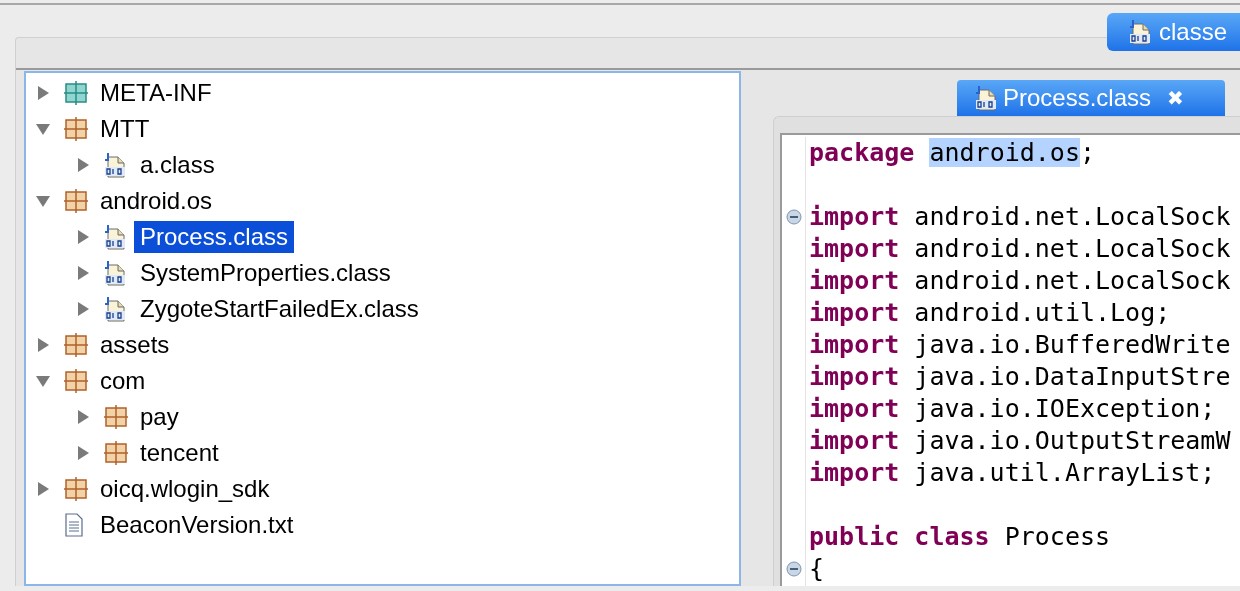  I want to click on tree-item: SystemProperties.class, so click(265, 273).